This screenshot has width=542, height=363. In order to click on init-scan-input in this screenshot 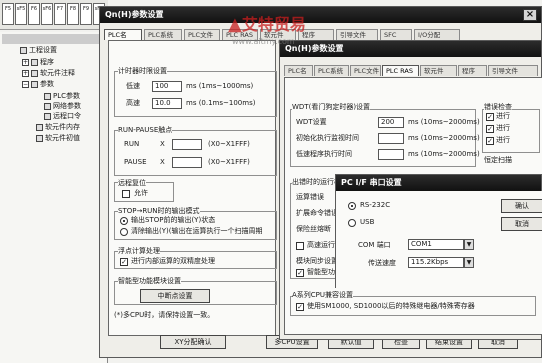, I will do `click(391, 138)`.